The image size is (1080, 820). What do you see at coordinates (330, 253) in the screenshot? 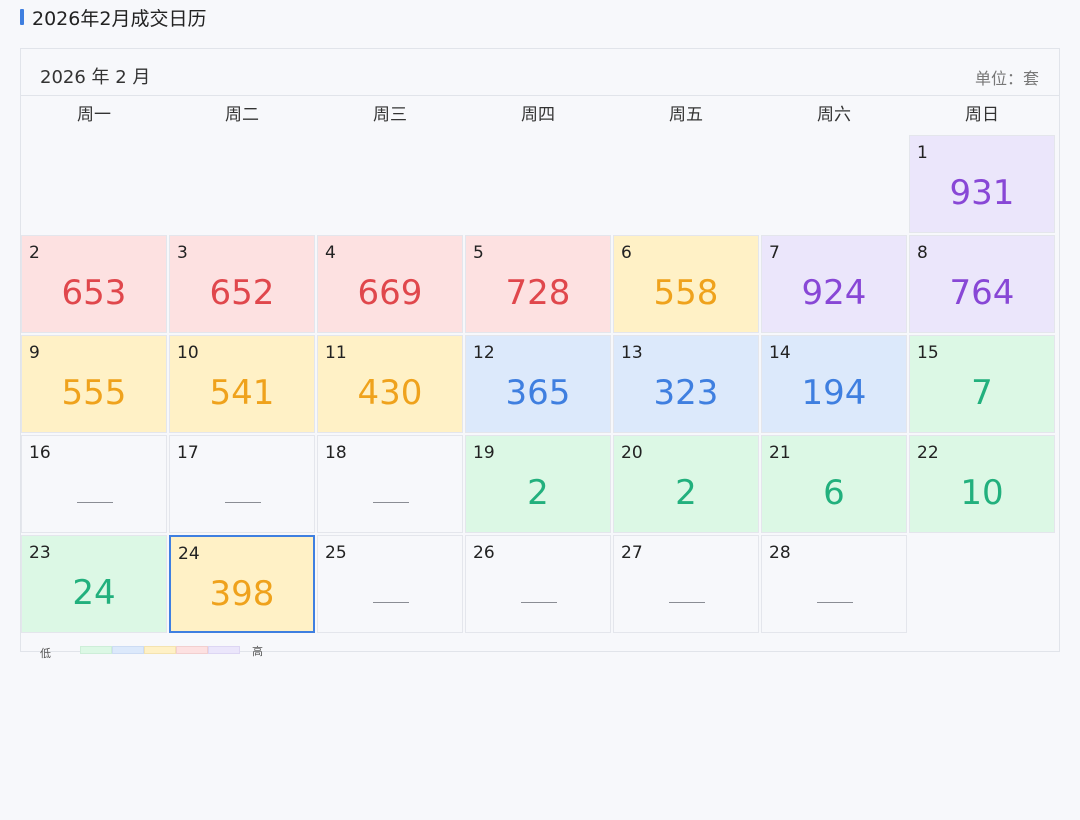
I see `day-number: 4` at bounding box center [330, 253].